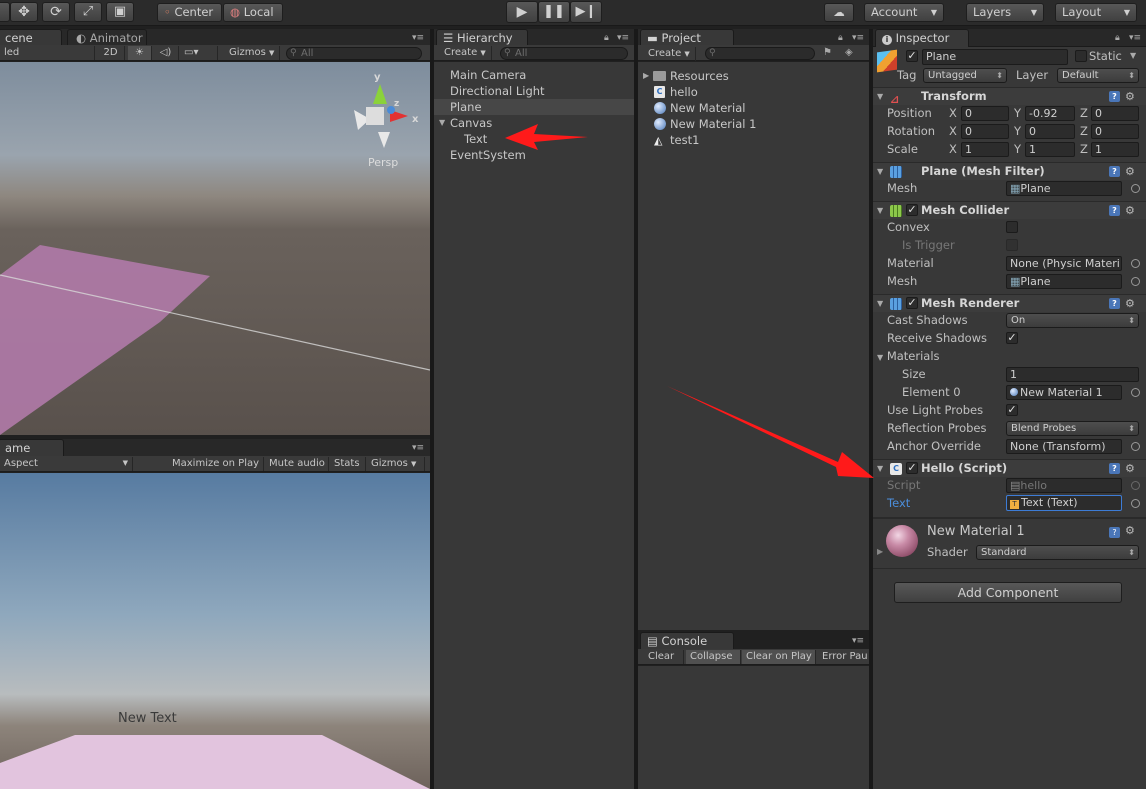 This screenshot has height=789, width=1146. Describe the element at coordinates (546, 137) in the screenshot. I see `arrow-to-hierarchy-text` at that location.